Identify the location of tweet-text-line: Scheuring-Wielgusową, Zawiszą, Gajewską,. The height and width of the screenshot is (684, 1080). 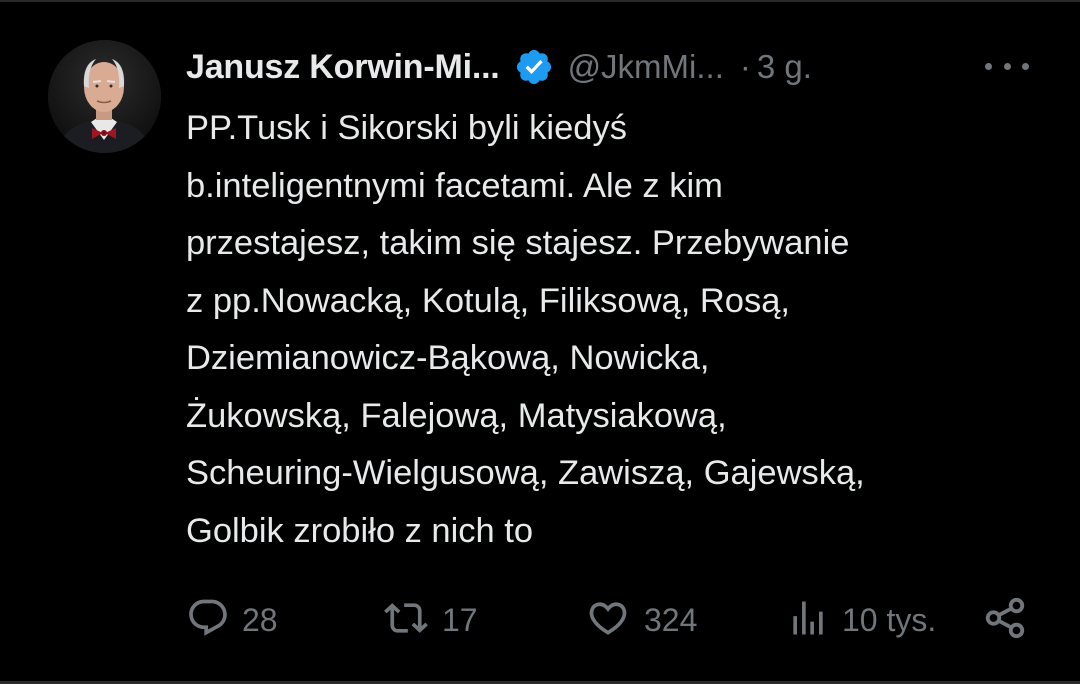
(525, 473).